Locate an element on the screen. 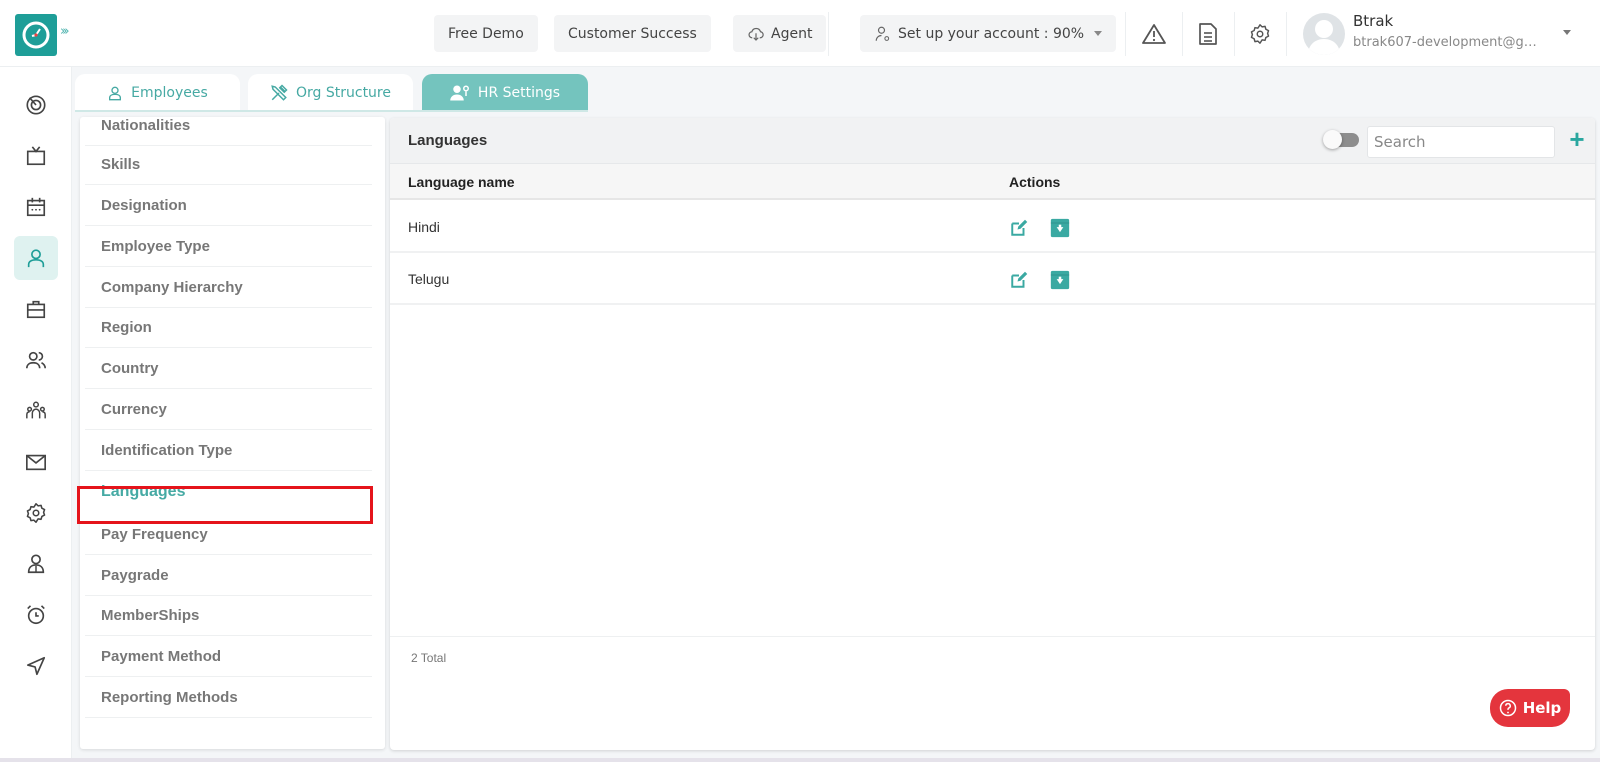 The image size is (1600, 762). add-language-button: + is located at coordinates (1577, 139).